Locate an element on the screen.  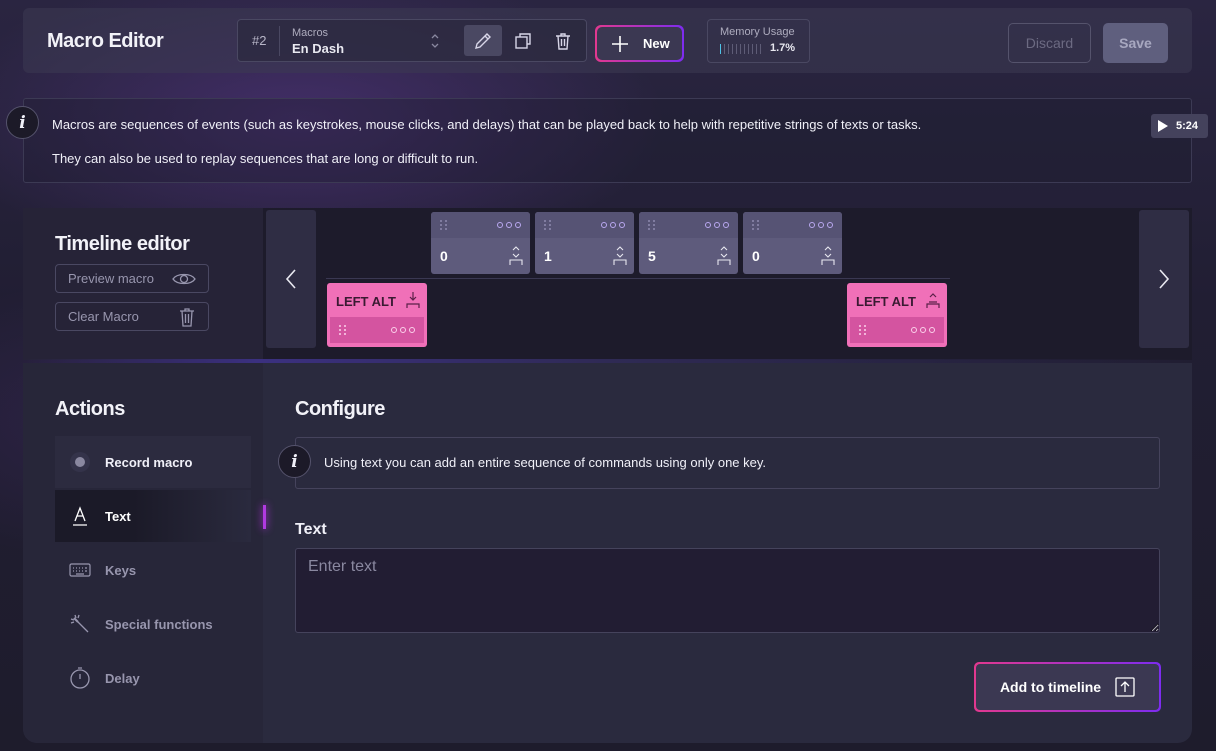
timeline-key-card: 5 is located at coordinates (688, 243).